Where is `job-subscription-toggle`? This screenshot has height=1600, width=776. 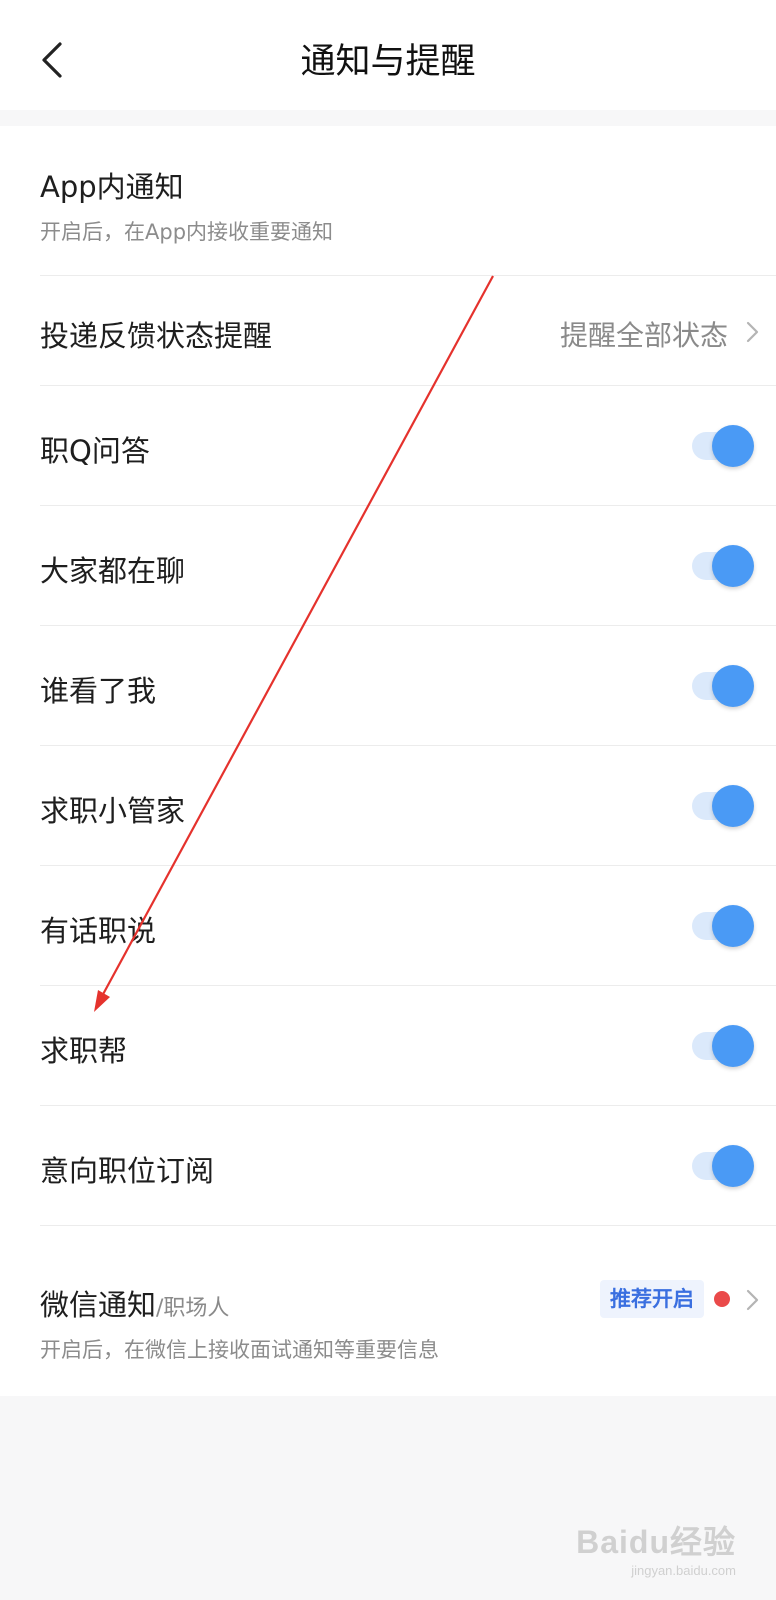 job-subscription-toggle is located at coordinates (723, 1166).